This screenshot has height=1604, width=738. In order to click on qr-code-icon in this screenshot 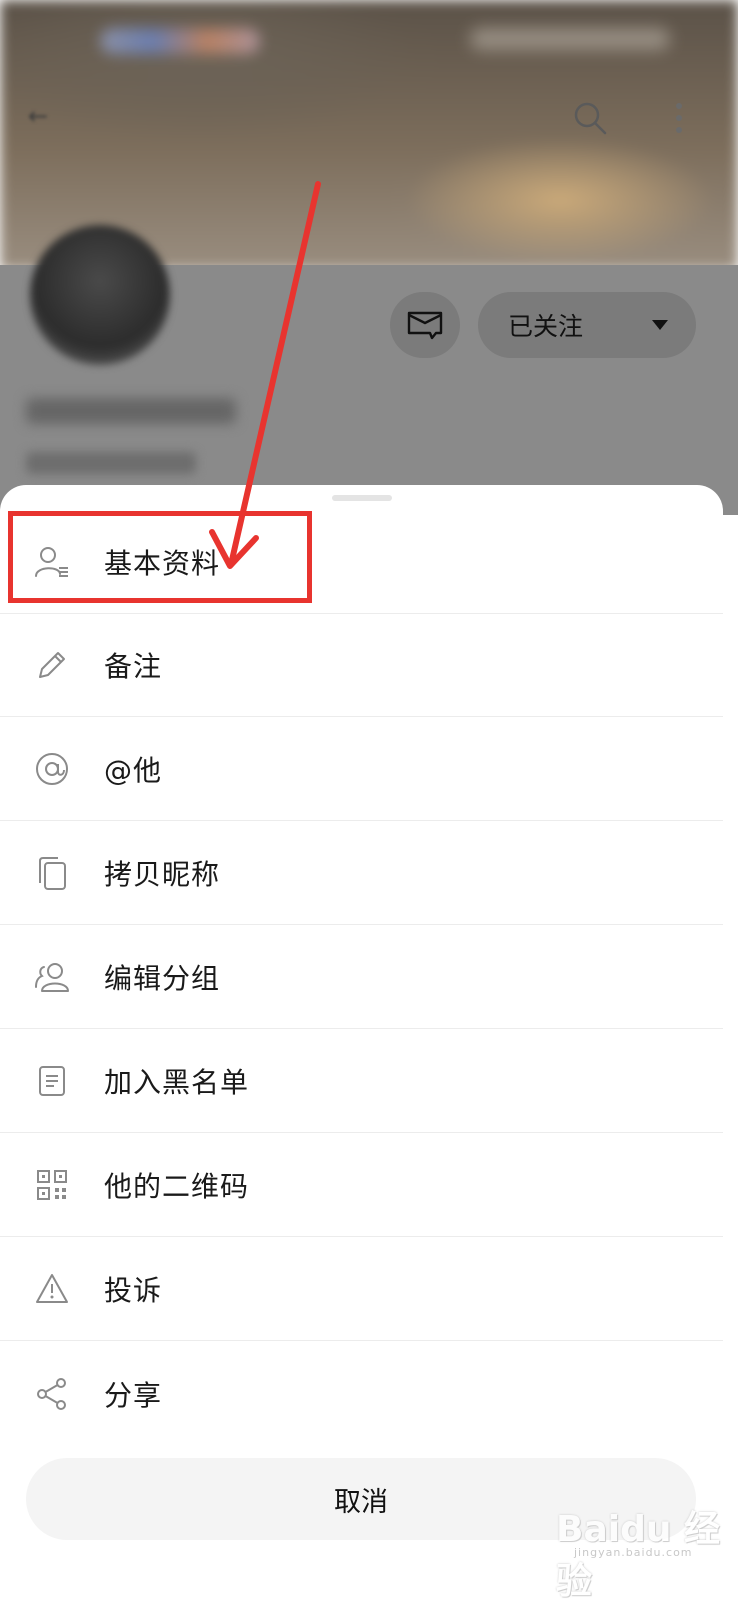, I will do `click(52, 1185)`.